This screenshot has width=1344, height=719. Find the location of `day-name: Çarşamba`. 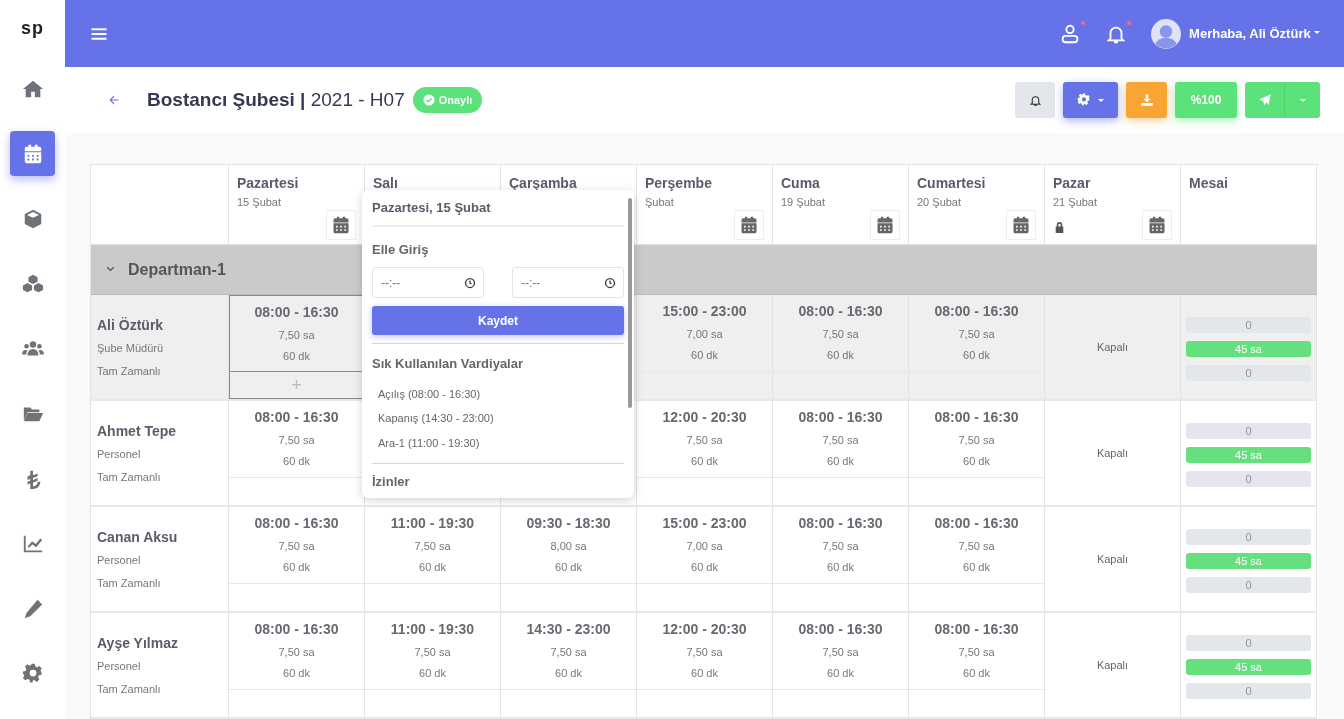

day-name: Çarşamba is located at coordinates (543, 183).